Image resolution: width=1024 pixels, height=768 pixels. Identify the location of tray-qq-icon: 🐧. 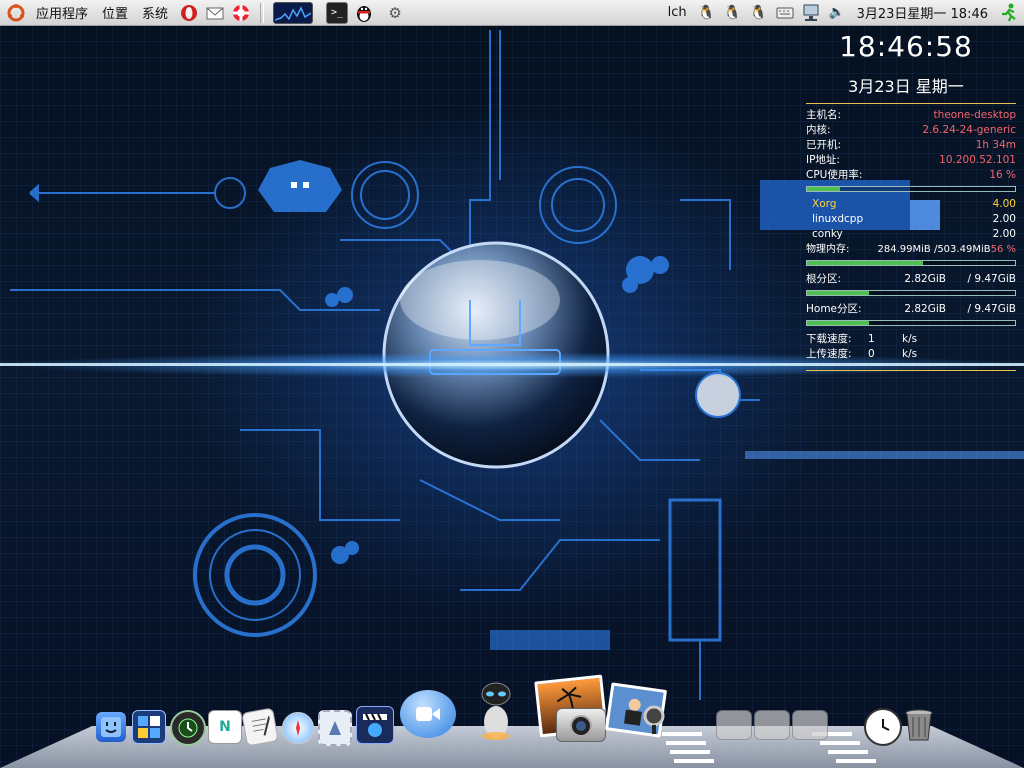
(707, 13).